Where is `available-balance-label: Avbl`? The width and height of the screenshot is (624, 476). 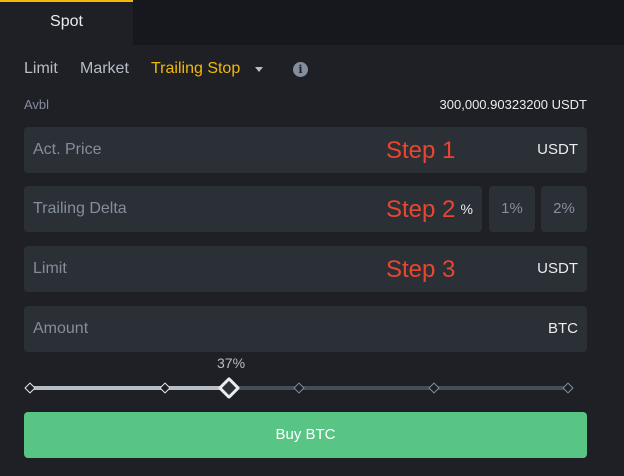 available-balance-label: Avbl is located at coordinates (37, 104).